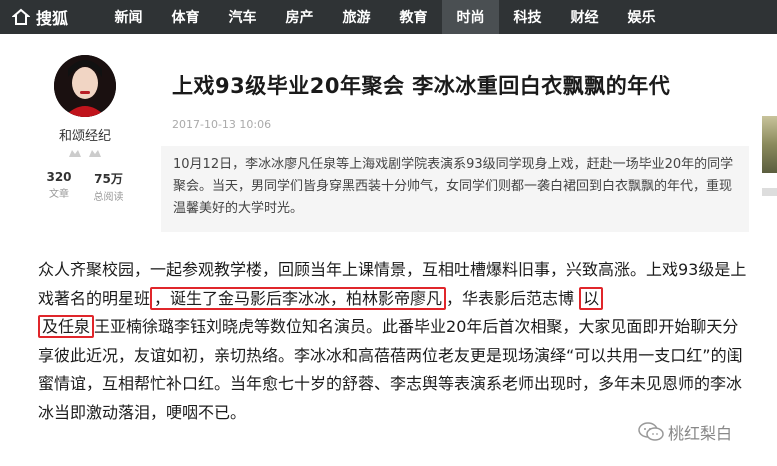 This screenshot has height=466, width=777. Describe the element at coordinates (85, 153) in the screenshot. I see `author-badges` at that location.